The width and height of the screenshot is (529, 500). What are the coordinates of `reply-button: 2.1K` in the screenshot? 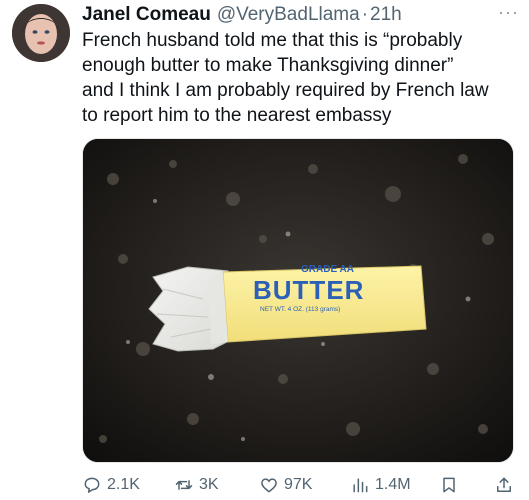 It's located at (111, 485).